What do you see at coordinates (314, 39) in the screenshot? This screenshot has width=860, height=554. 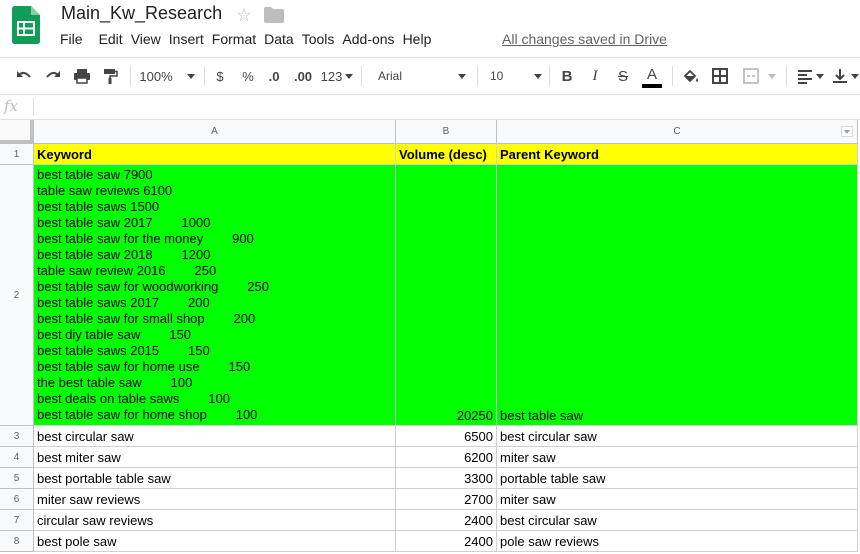 I see `menu-tools: Tools` at bounding box center [314, 39].